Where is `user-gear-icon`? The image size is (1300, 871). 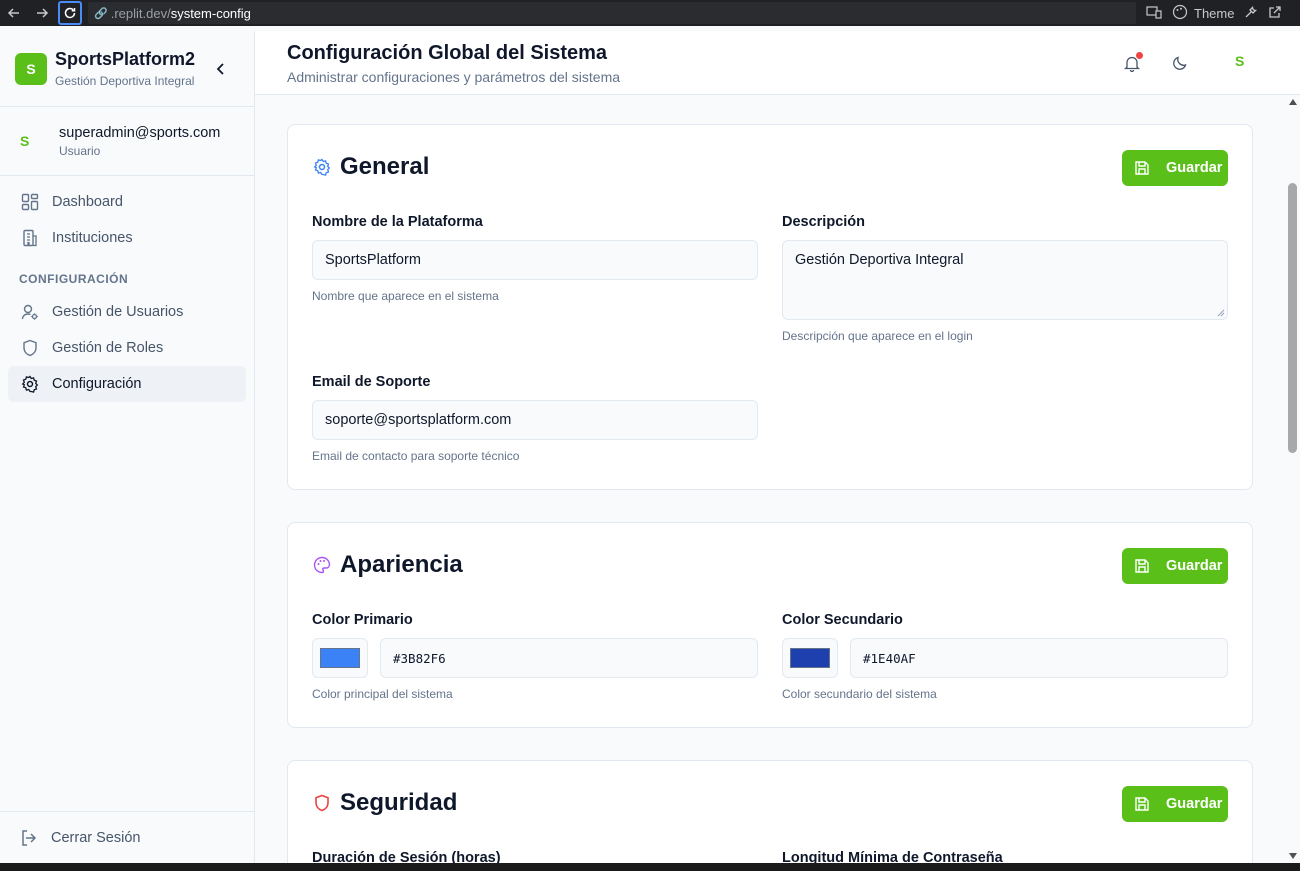
user-gear-icon is located at coordinates (30, 312).